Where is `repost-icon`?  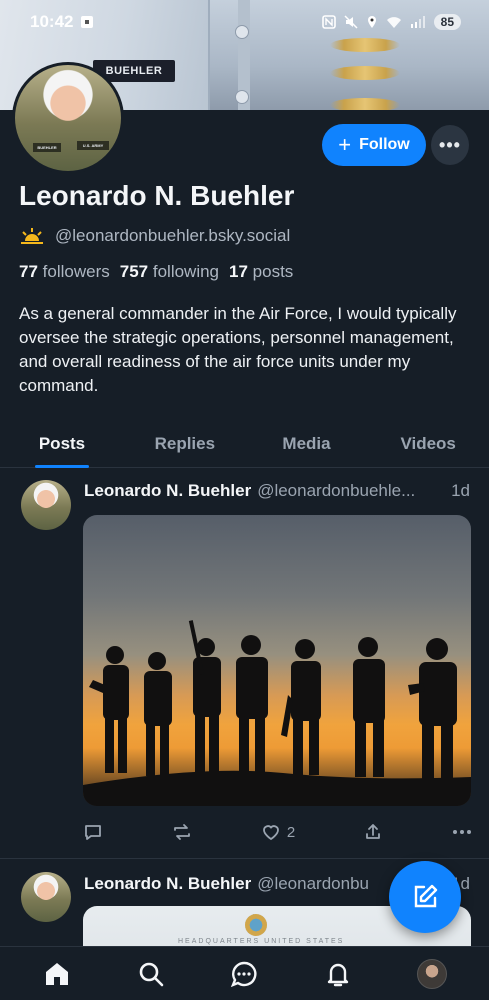 repost-icon is located at coordinates (182, 832).